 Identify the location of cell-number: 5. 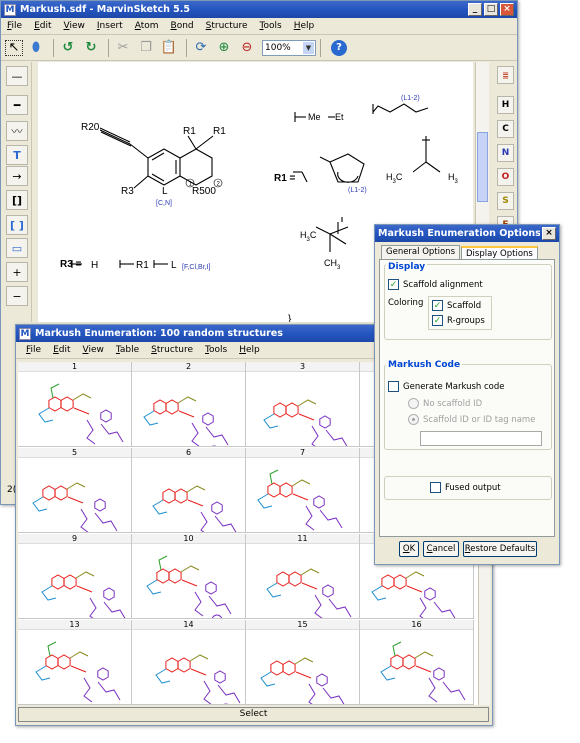
(74, 453).